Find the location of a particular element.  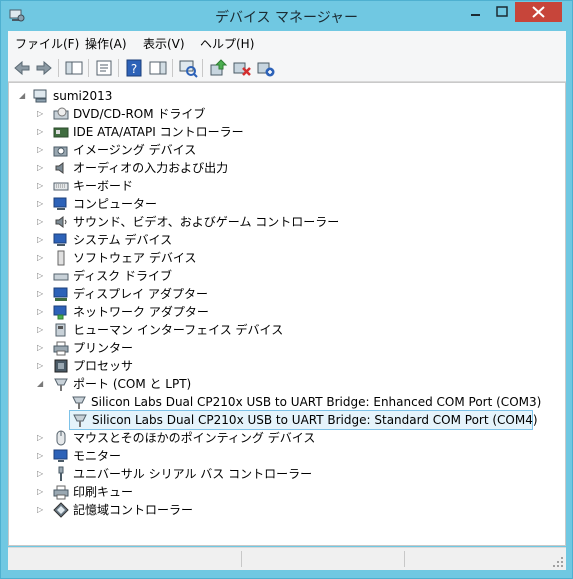

tree-category-label: ディスク ドライブ is located at coordinates (122, 276).